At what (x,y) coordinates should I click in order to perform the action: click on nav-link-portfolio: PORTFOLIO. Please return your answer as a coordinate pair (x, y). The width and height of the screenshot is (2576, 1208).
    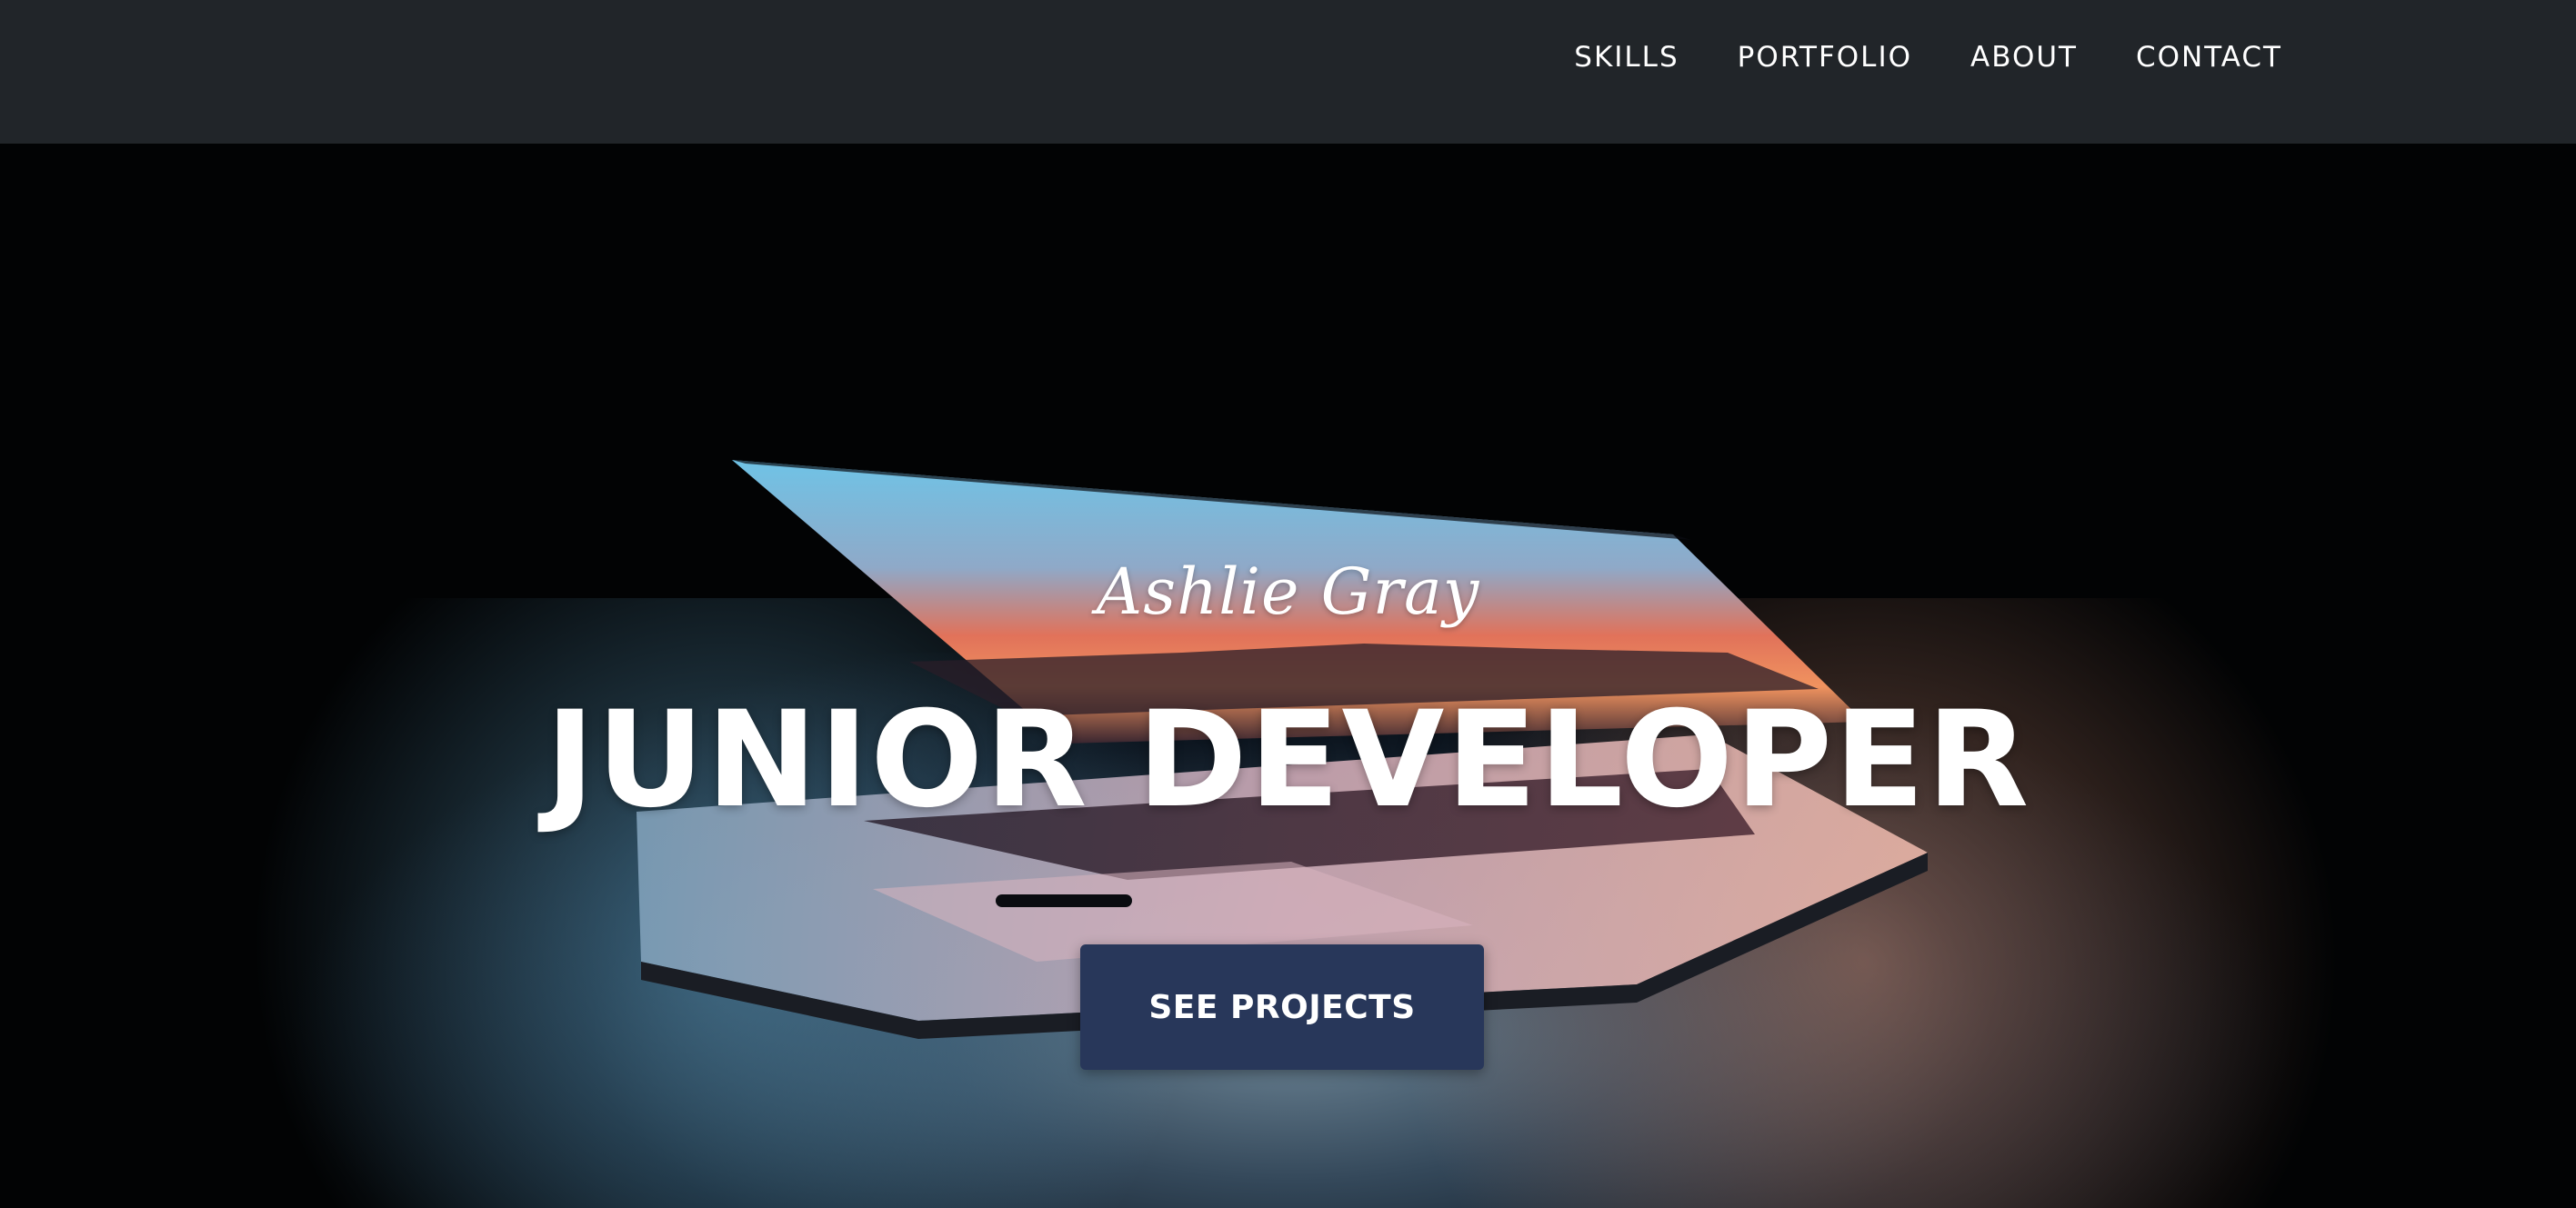
    Looking at the image, I should click on (1825, 57).